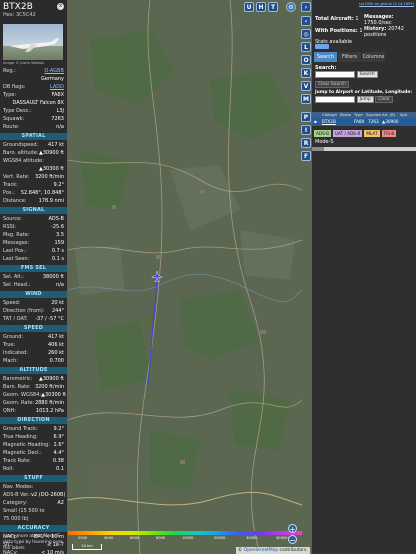  I want to click on speed-row: Indicated: 260 kt, so click(33, 353).